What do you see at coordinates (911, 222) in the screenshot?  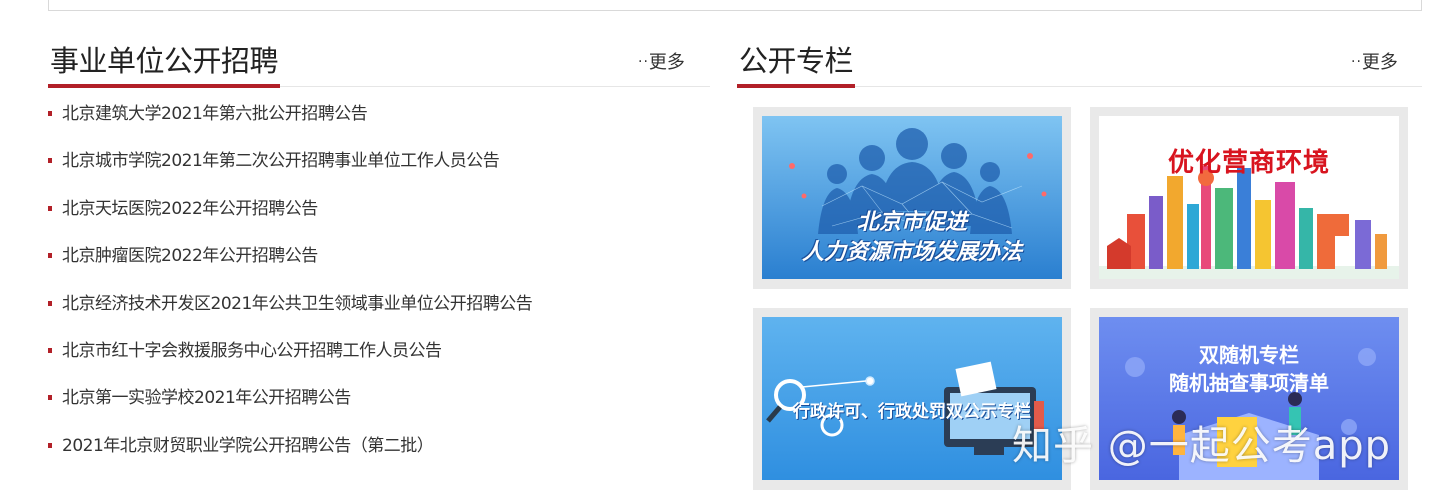 I see `hr-market-title-line1: 北京市促进` at bounding box center [911, 222].